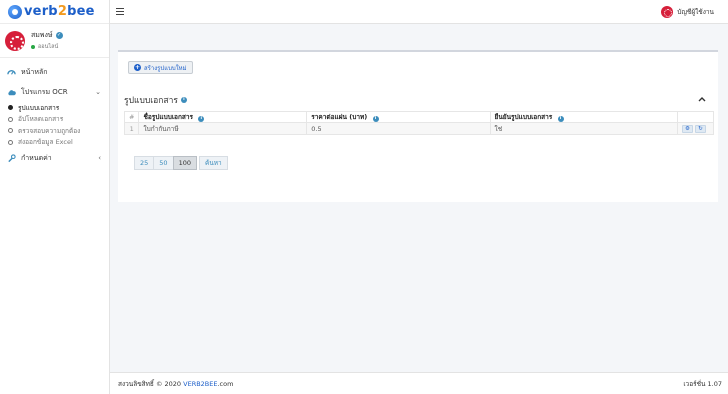  Describe the element at coordinates (34, 71) in the screenshot. I see `sidebar-item-label: หน้าหลัก` at that location.